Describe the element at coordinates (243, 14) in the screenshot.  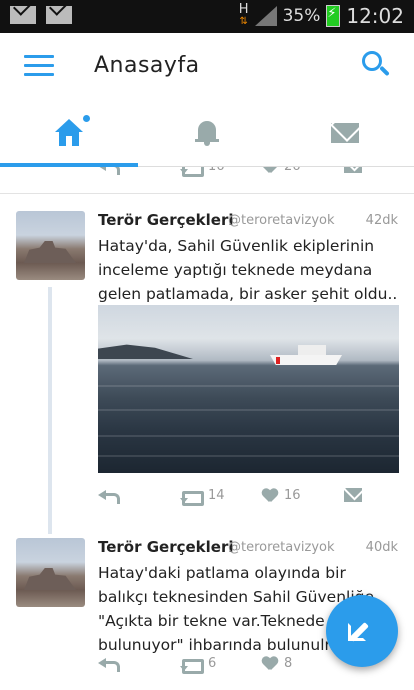
I see `network-type-icon: H ⇅` at that location.